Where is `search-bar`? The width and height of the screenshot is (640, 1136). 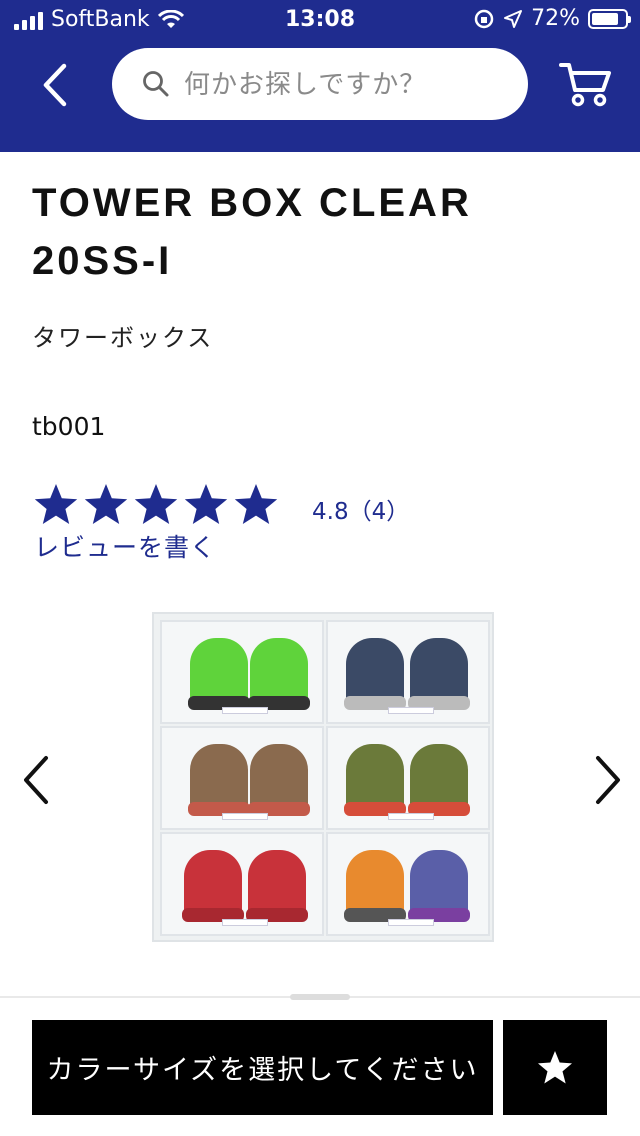
search-bar is located at coordinates (320, 84).